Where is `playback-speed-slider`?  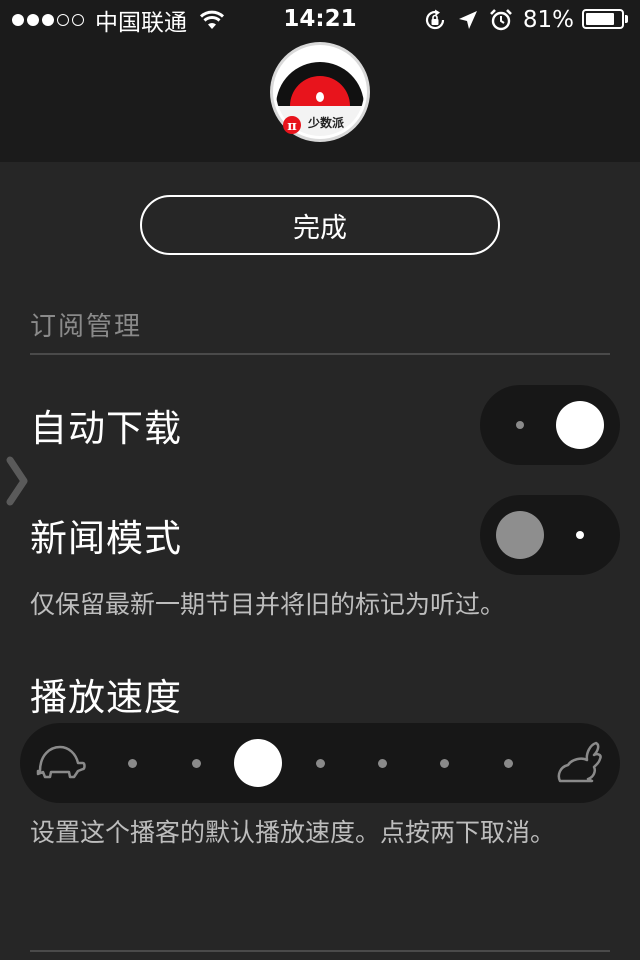
playback-speed-slider is located at coordinates (320, 763).